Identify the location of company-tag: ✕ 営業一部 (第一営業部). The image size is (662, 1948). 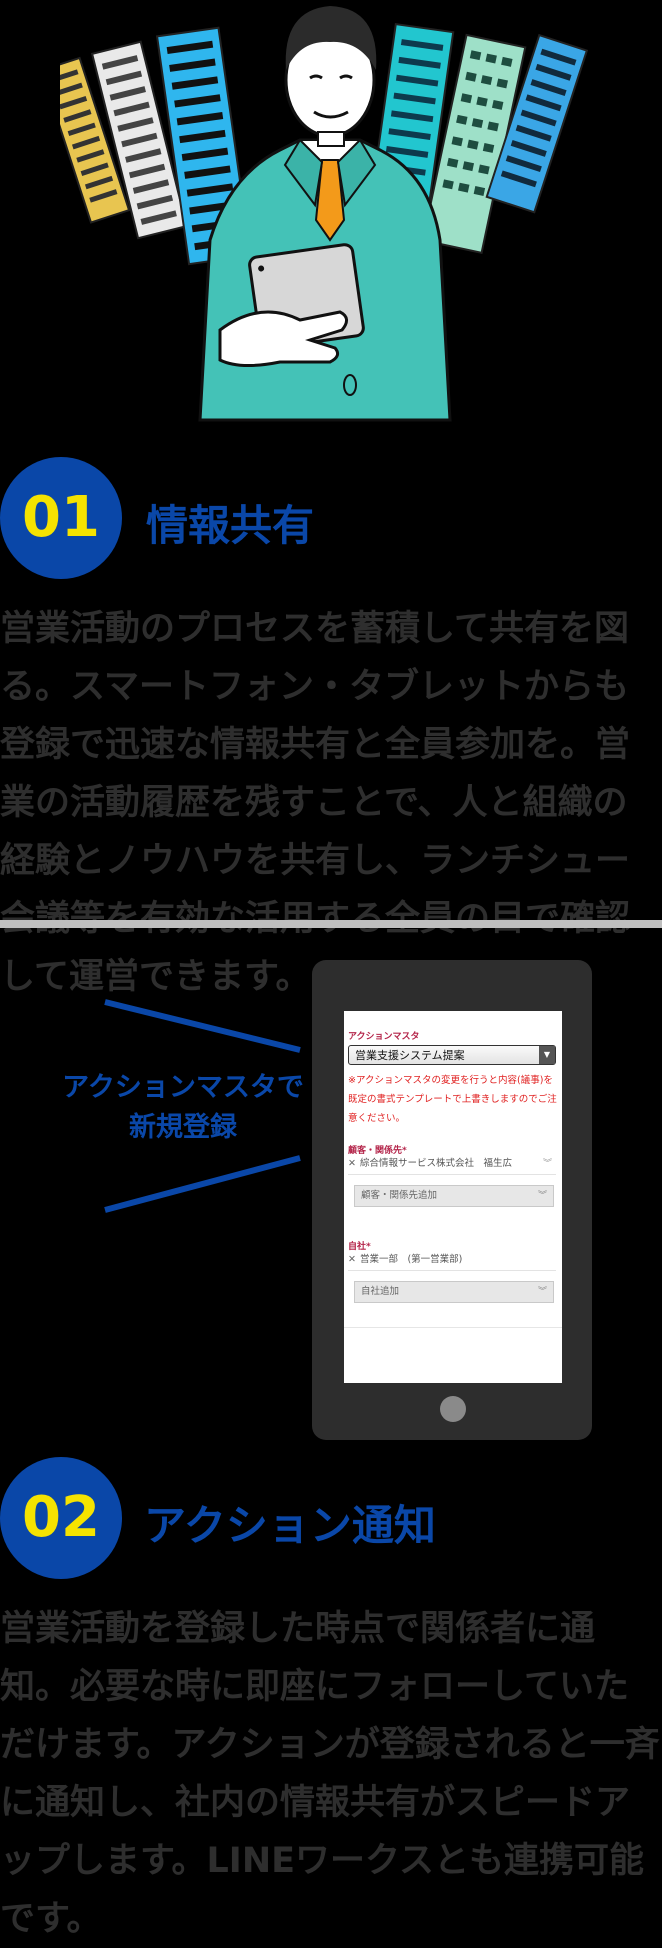
(452, 1260).